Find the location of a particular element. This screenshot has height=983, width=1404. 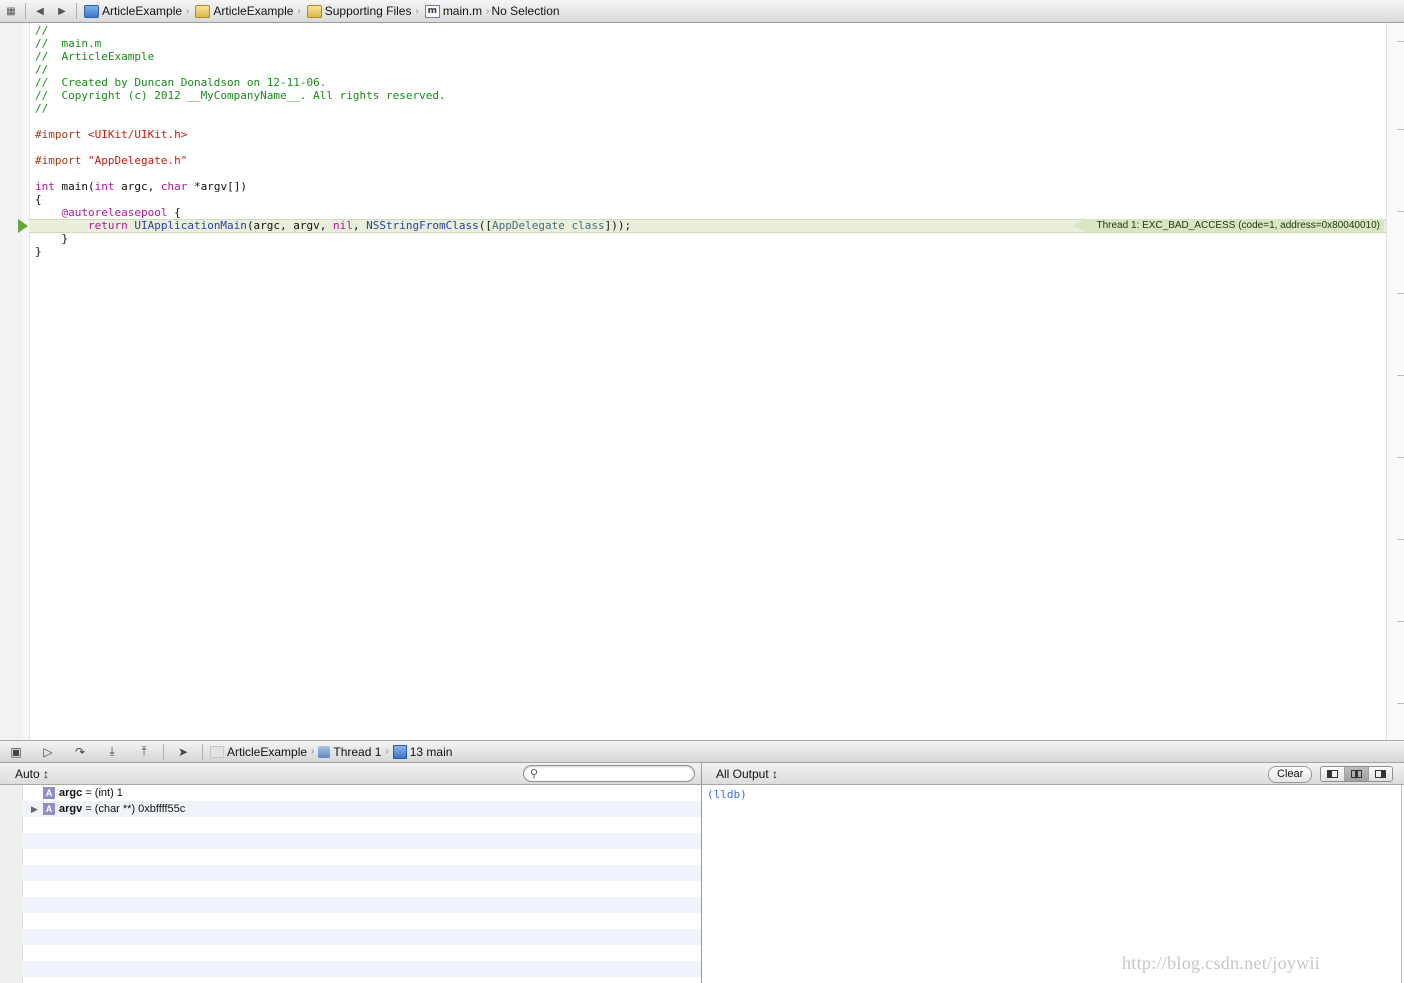

show-console-button is located at coordinates (1380, 774).